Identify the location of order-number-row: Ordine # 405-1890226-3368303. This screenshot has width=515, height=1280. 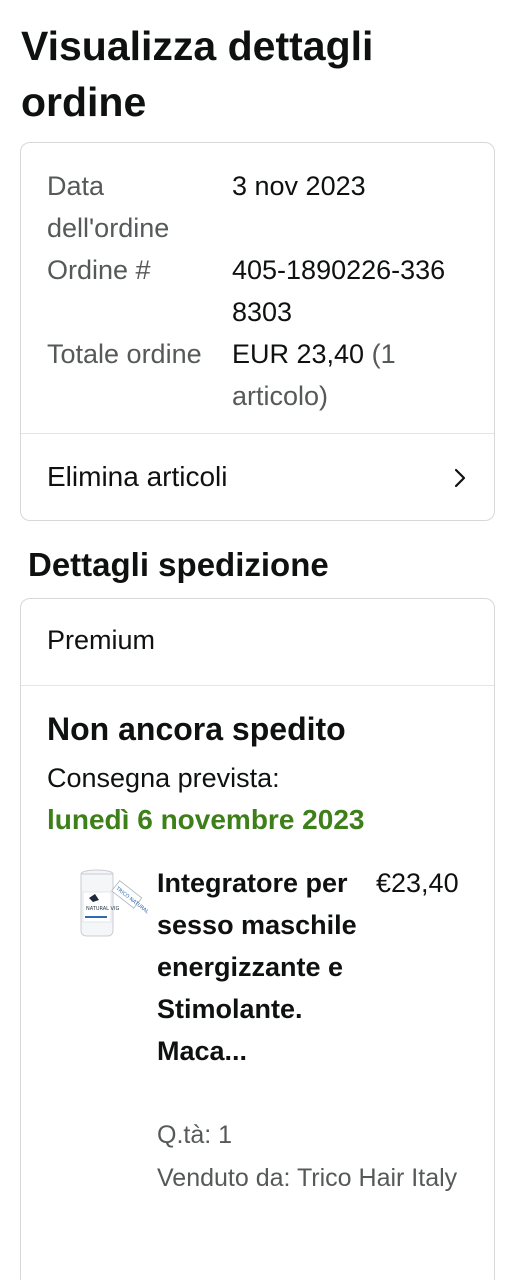
(257, 291).